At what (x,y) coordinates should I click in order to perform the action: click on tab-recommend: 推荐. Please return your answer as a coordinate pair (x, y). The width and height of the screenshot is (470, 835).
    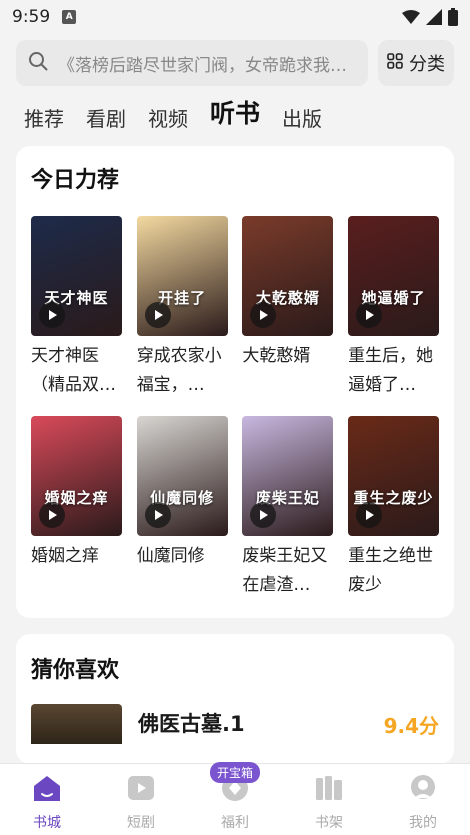
    Looking at the image, I should click on (44, 124).